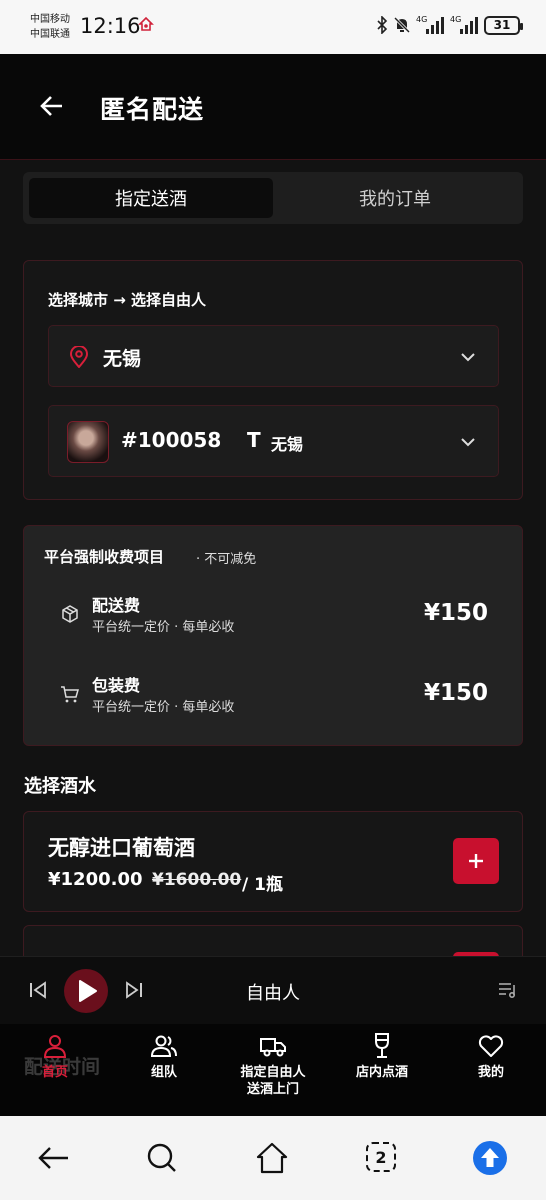  What do you see at coordinates (54, 1072) in the screenshot?
I see `nav-label: 首页` at bounding box center [54, 1072].